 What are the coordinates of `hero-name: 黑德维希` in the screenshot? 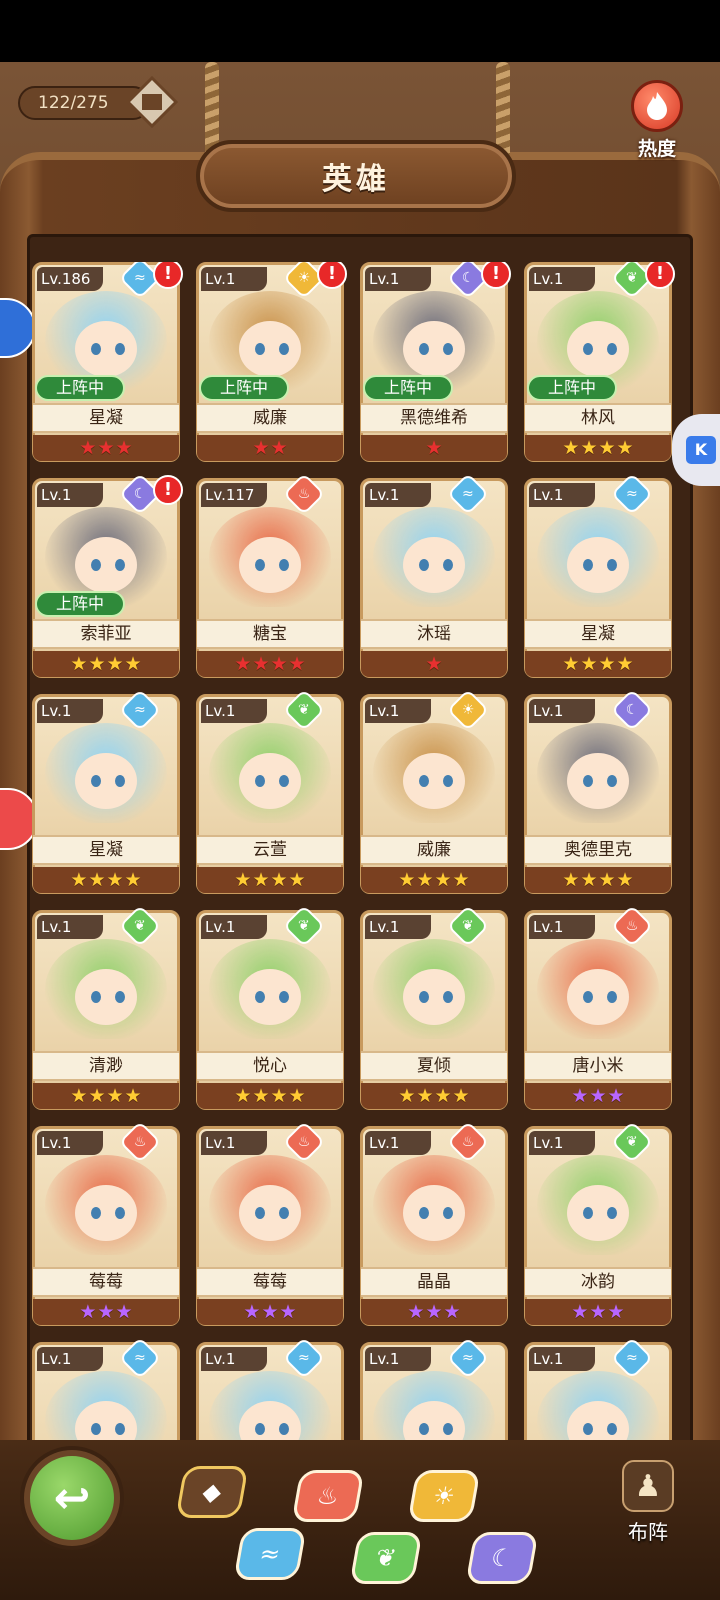 It's located at (434, 418).